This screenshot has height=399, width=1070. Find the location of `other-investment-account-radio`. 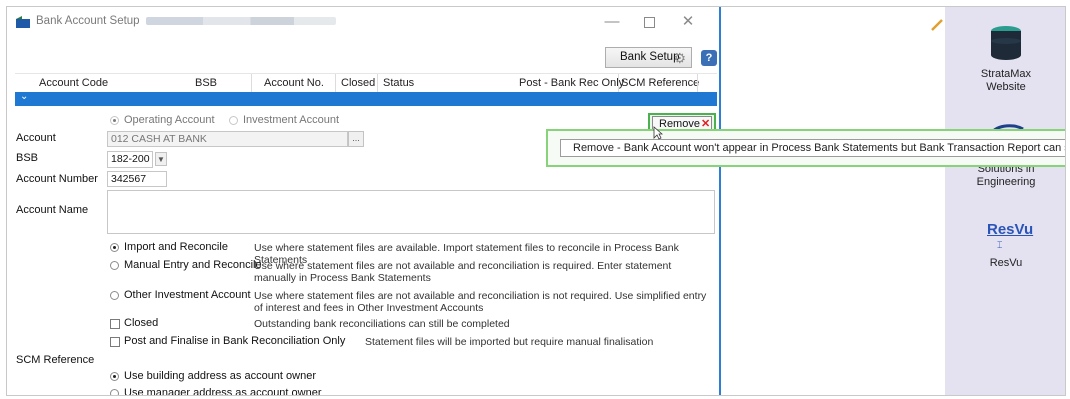

other-investment-account-radio is located at coordinates (114, 295).